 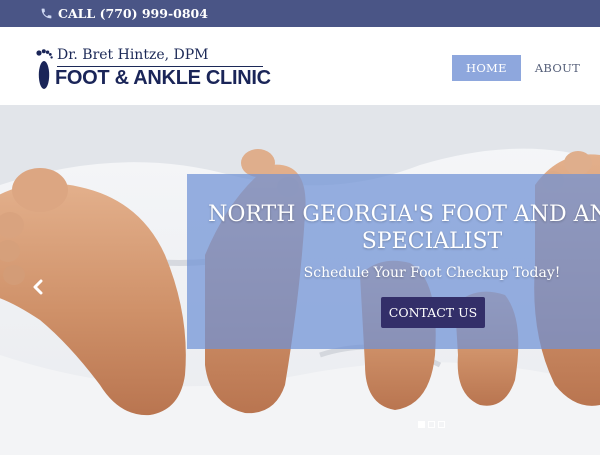 What do you see at coordinates (44, 69) in the screenshot?
I see `footprint-icon` at bounding box center [44, 69].